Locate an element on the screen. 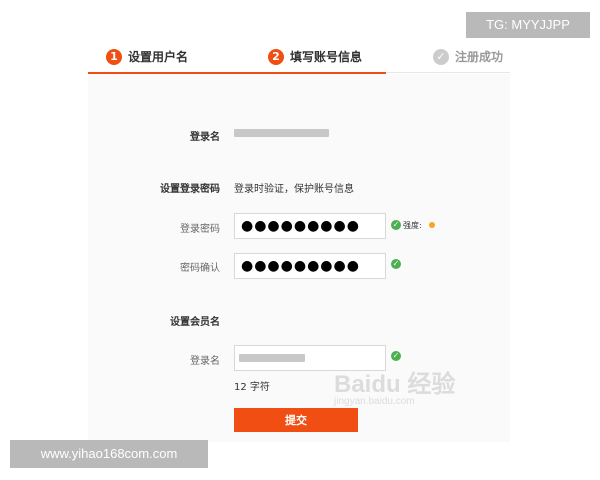 The height and width of the screenshot is (480, 600). baidu-watermark-url: jingyan.baidu.com is located at coordinates (374, 401).